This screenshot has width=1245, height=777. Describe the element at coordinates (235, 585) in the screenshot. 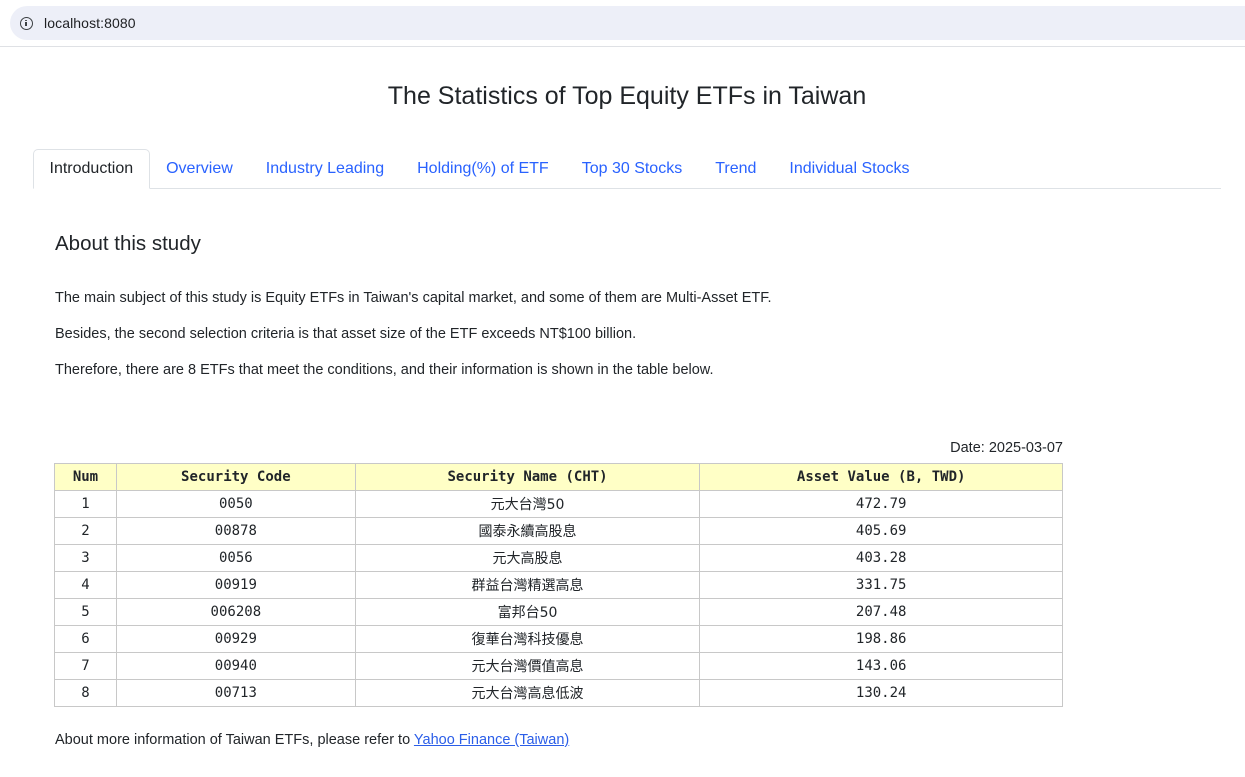

I see `cell-code: 00919` at that location.